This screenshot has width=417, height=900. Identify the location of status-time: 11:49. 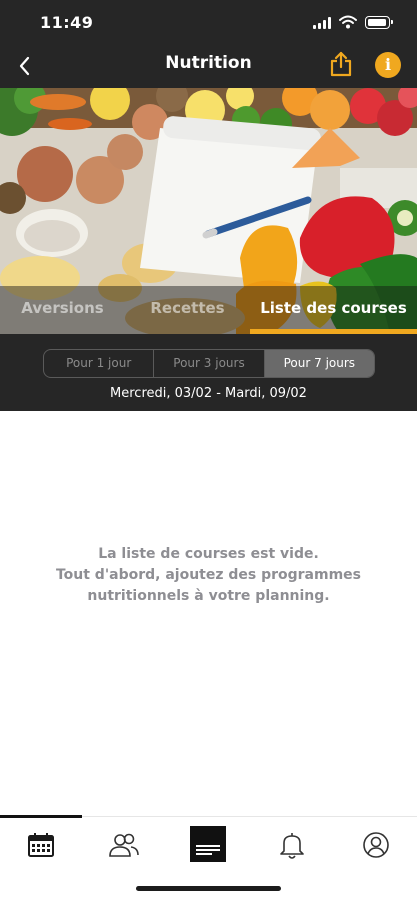
(67, 22).